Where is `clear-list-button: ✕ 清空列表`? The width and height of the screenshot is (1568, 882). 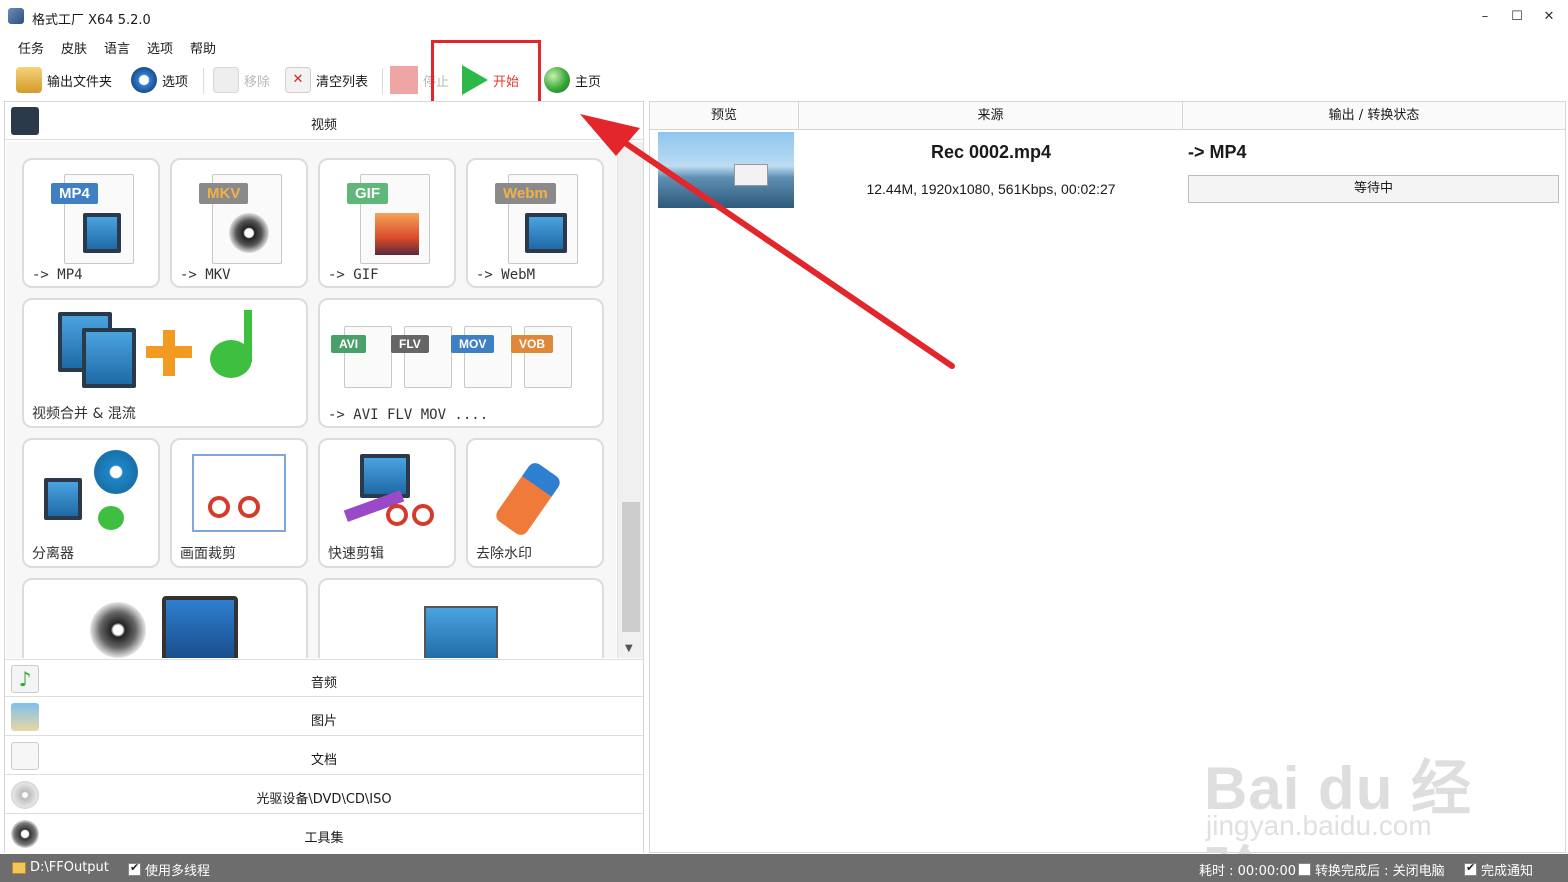
clear-list-button: ✕ 清空列表 is located at coordinates (326, 80).